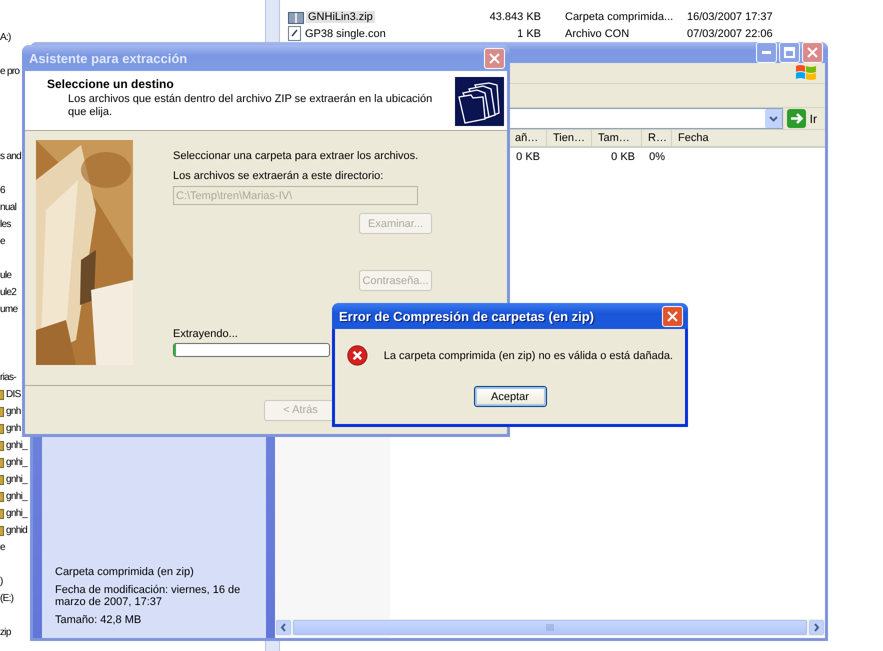  Describe the element at coordinates (296, 17) in the screenshot. I see `zip-folder-icon` at that location.